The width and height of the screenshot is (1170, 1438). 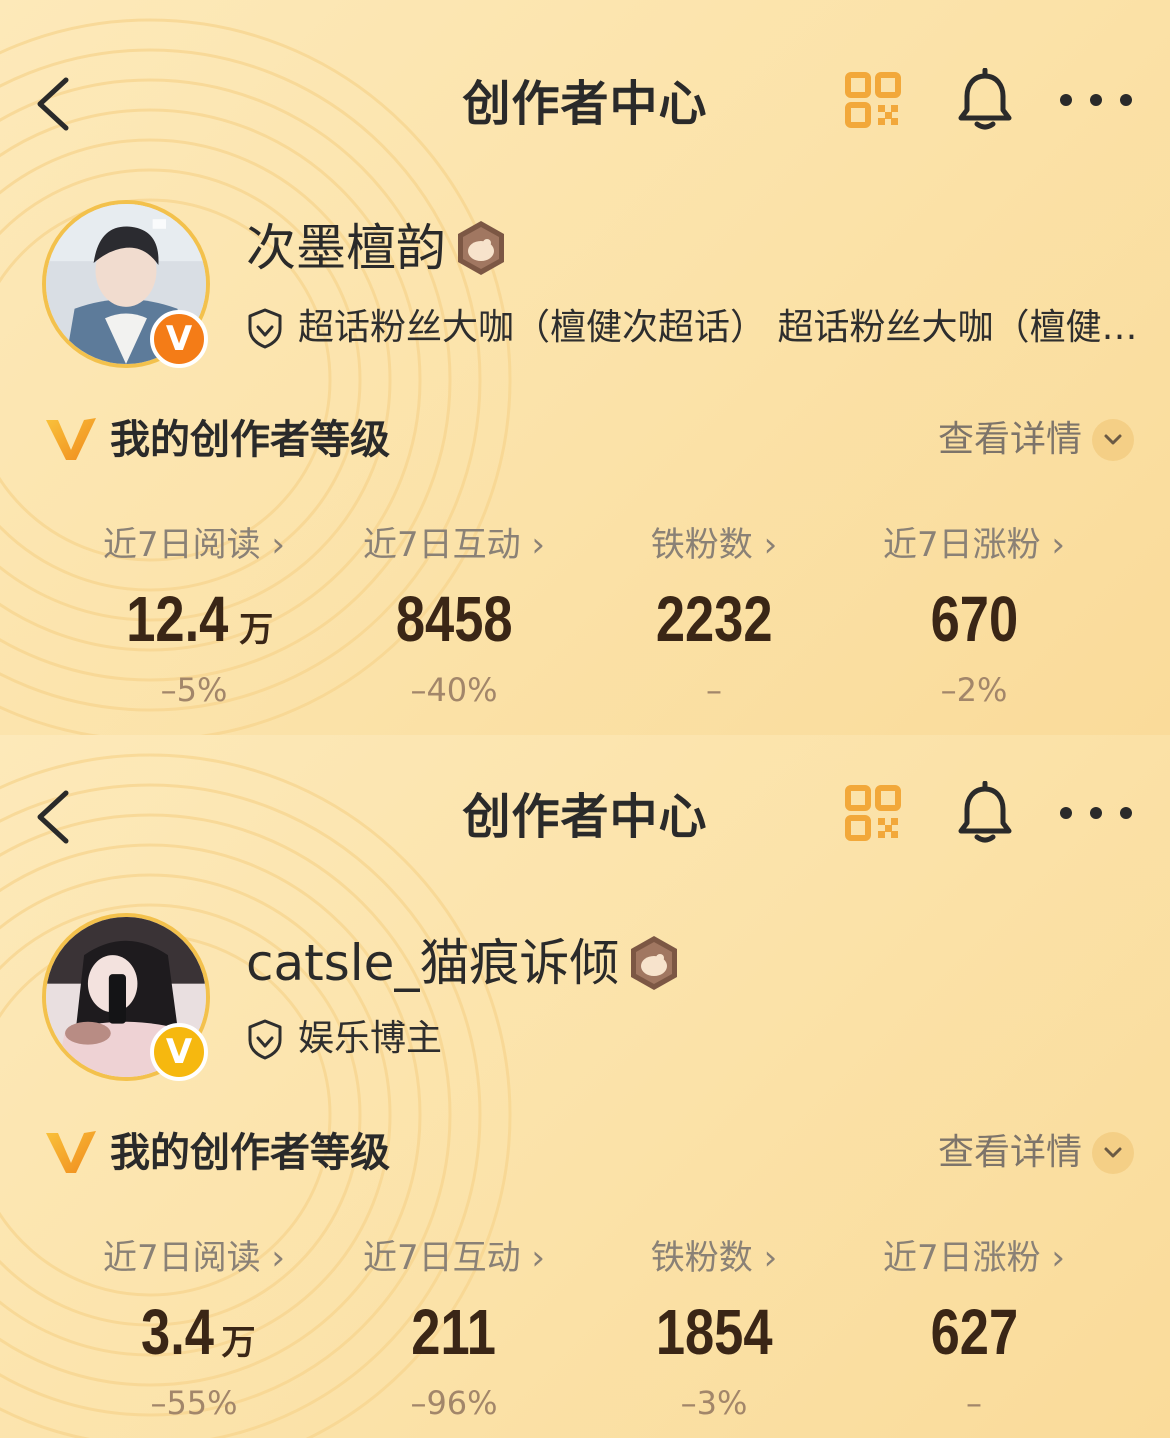 What do you see at coordinates (194, 690) in the screenshot?
I see `stat-change: –5%` at bounding box center [194, 690].